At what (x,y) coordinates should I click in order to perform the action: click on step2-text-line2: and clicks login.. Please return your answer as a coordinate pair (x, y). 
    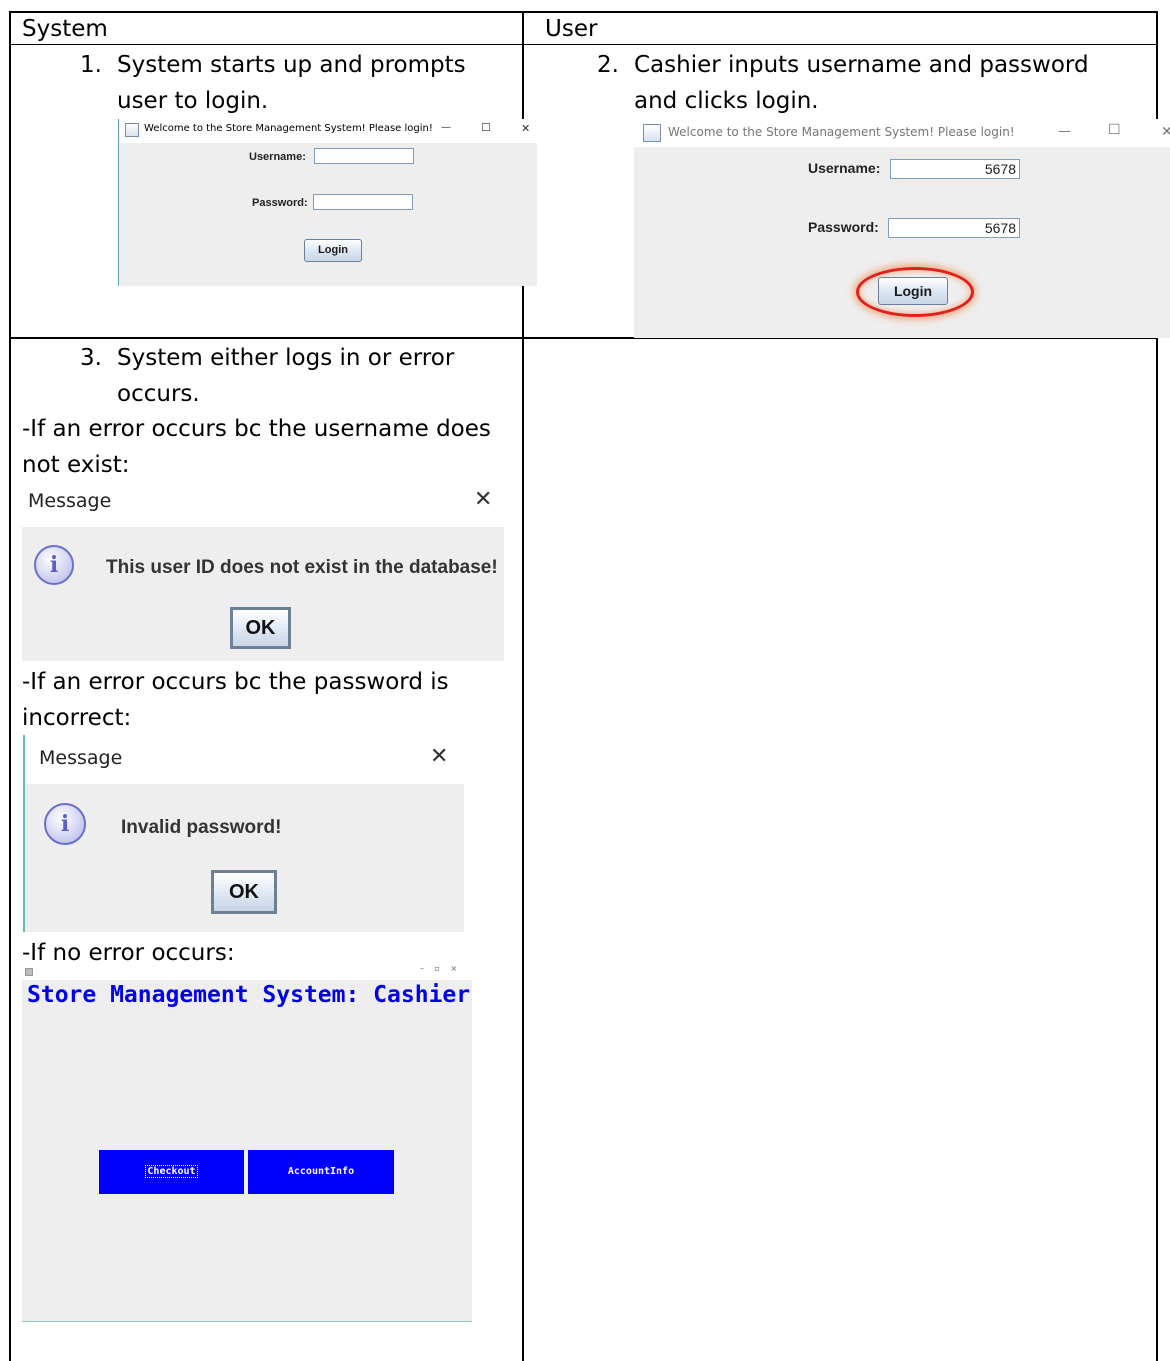
    Looking at the image, I should click on (726, 101).